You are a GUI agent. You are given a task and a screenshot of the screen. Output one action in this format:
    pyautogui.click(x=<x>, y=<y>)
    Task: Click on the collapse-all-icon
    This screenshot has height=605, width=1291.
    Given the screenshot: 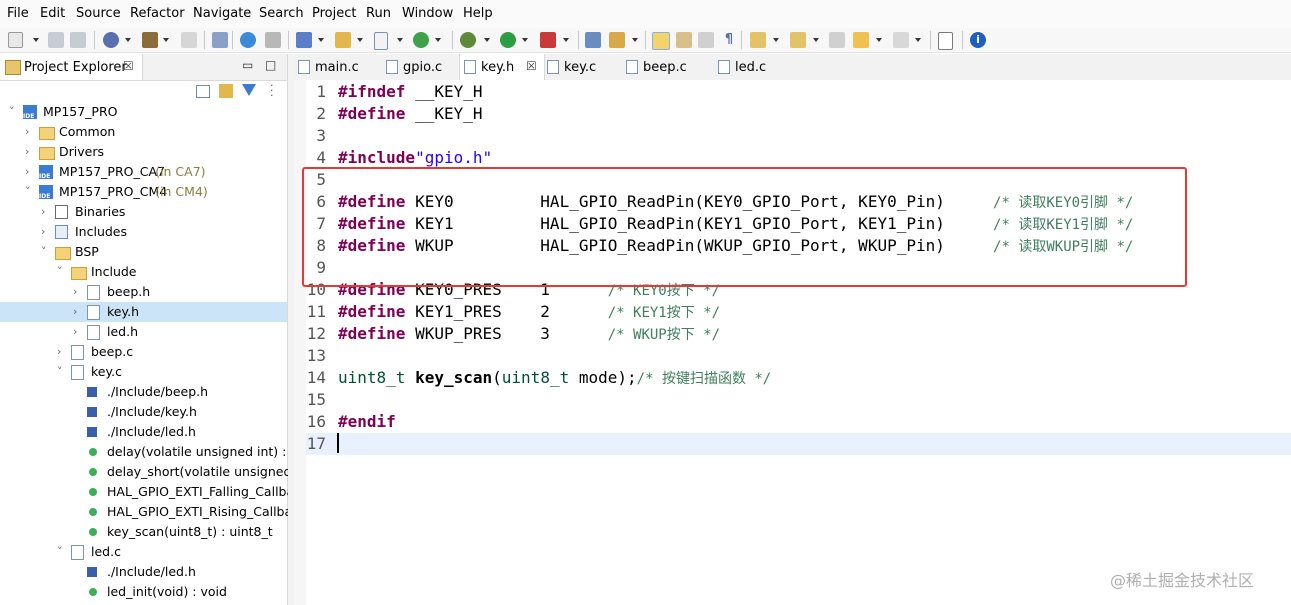 What is the action you would take?
    pyautogui.click(x=203, y=91)
    